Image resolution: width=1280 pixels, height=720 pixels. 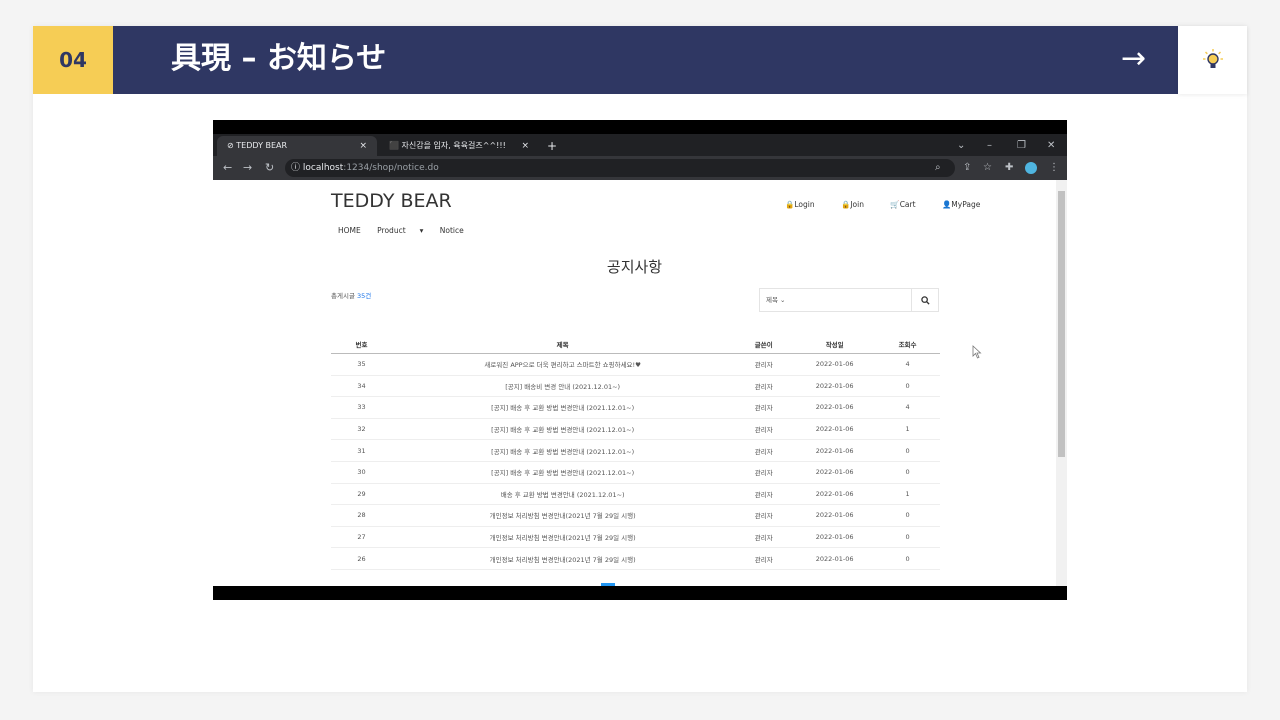 I want to click on new-tab-button: +, so click(x=552, y=146).